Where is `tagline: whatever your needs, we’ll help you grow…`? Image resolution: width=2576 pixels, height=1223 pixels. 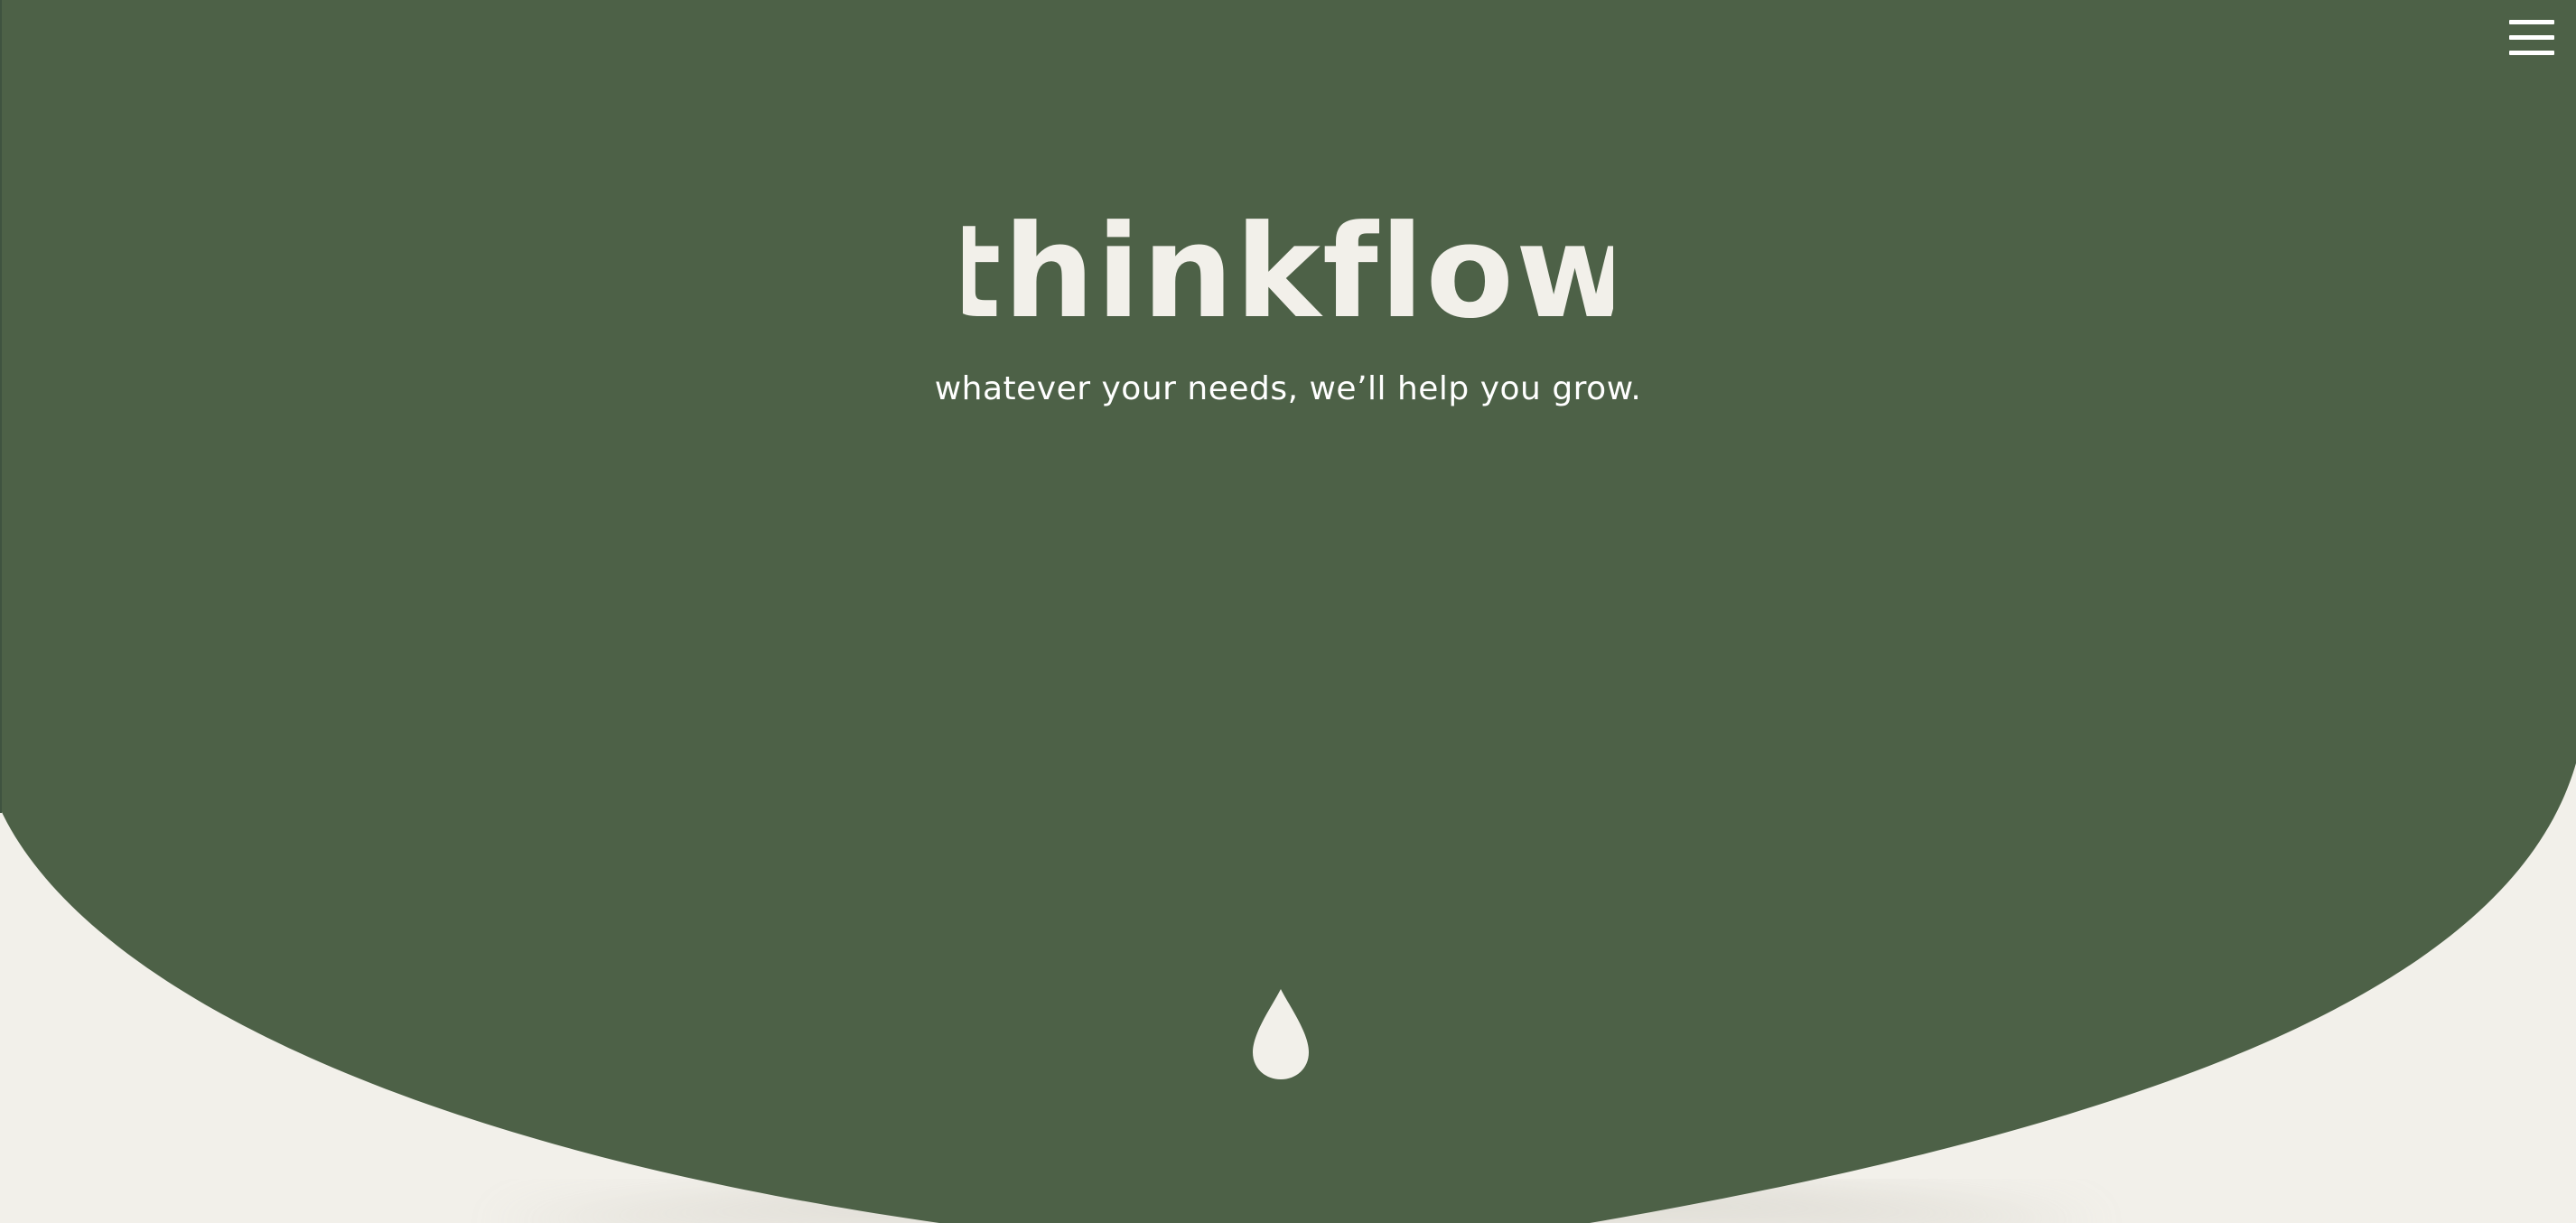
tagline: whatever your needs, we’ll help you grow… is located at coordinates (1288, 388).